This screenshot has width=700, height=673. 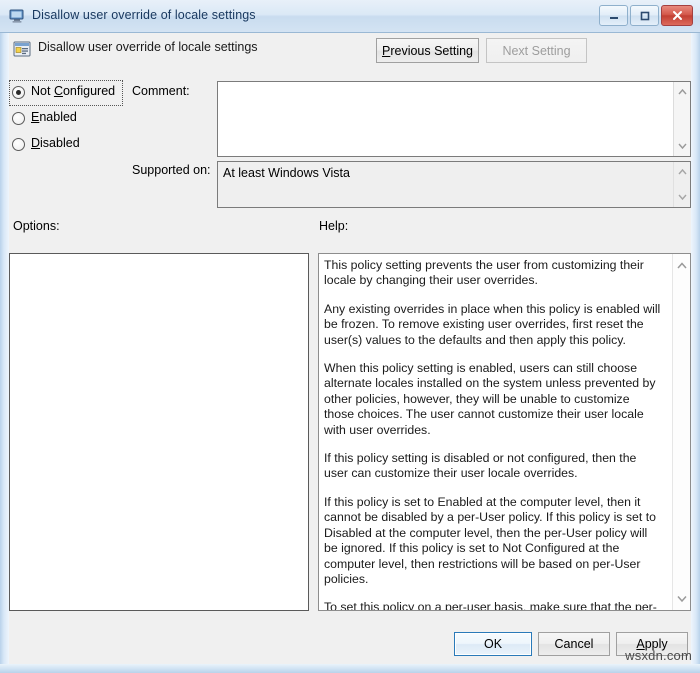 I want to click on policy-state-radio-group: Not Configured Enabled Disabled, so click(x=69, y=119).